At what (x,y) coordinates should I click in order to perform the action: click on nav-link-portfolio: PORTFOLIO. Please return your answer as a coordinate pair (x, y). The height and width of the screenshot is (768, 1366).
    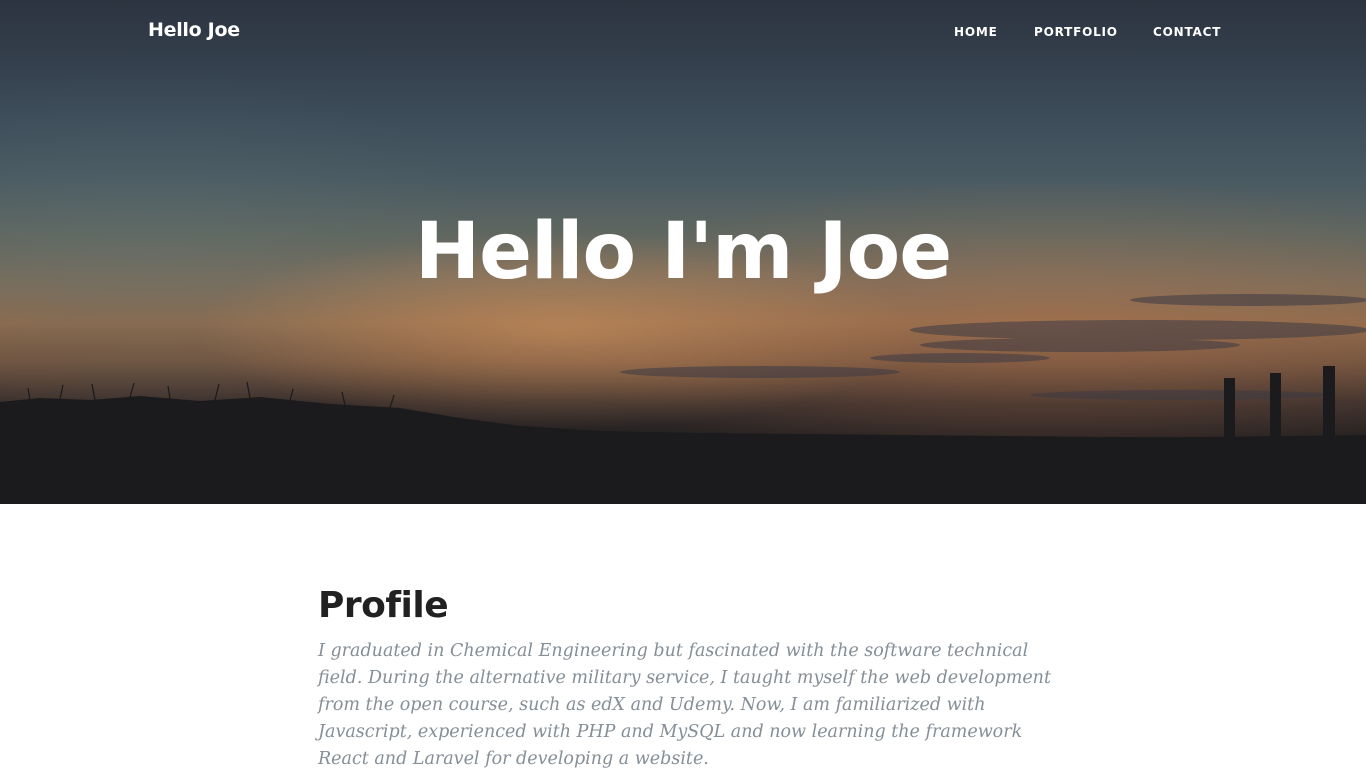
    Looking at the image, I should click on (1076, 32).